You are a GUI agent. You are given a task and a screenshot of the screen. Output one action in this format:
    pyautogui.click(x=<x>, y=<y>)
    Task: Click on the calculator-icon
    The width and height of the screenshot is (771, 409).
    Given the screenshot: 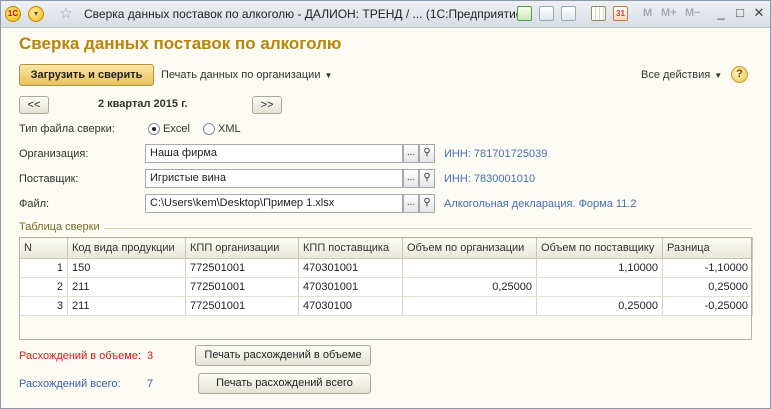 What is the action you would take?
    pyautogui.click(x=598, y=13)
    